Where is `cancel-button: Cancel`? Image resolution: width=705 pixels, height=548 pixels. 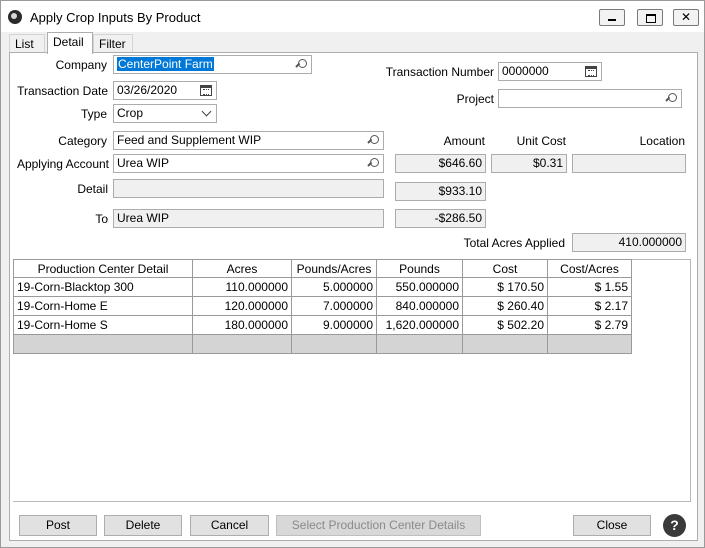
cancel-button: Cancel is located at coordinates (229, 525).